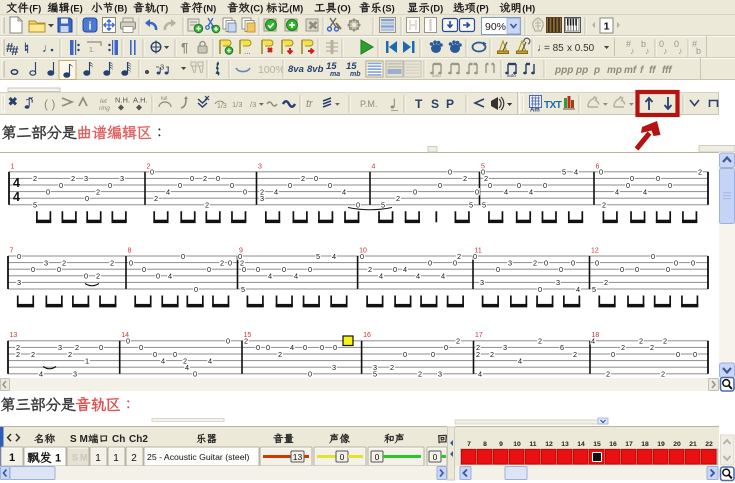 This screenshot has height=483, width=735. Describe the element at coordinates (532, 444) in the screenshot. I see `svg-text: 11` at that location.